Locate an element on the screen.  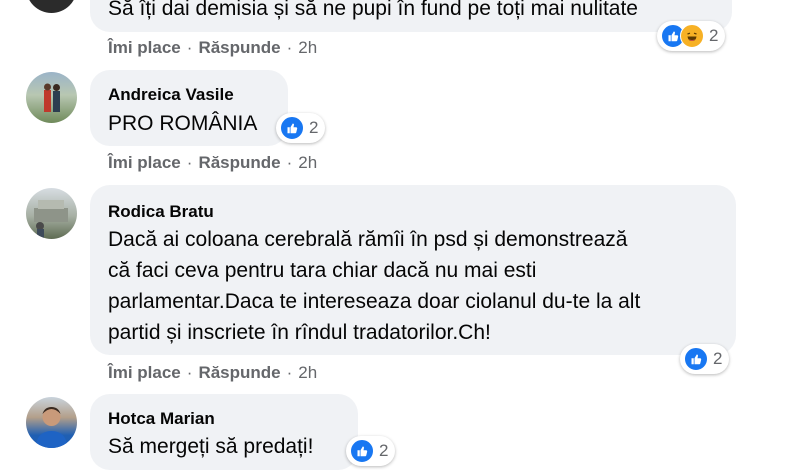
comment-author: Rodica Bratu is located at coordinates (161, 212).